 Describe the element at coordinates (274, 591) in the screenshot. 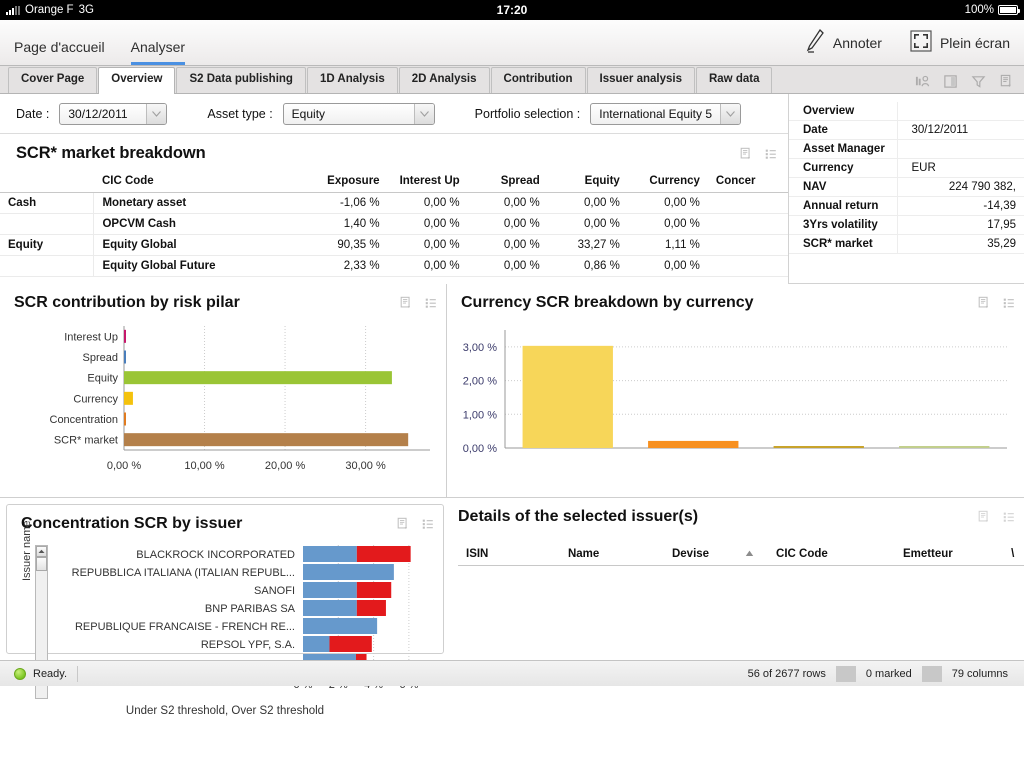

I see `svg-text: SANOFI` at that location.